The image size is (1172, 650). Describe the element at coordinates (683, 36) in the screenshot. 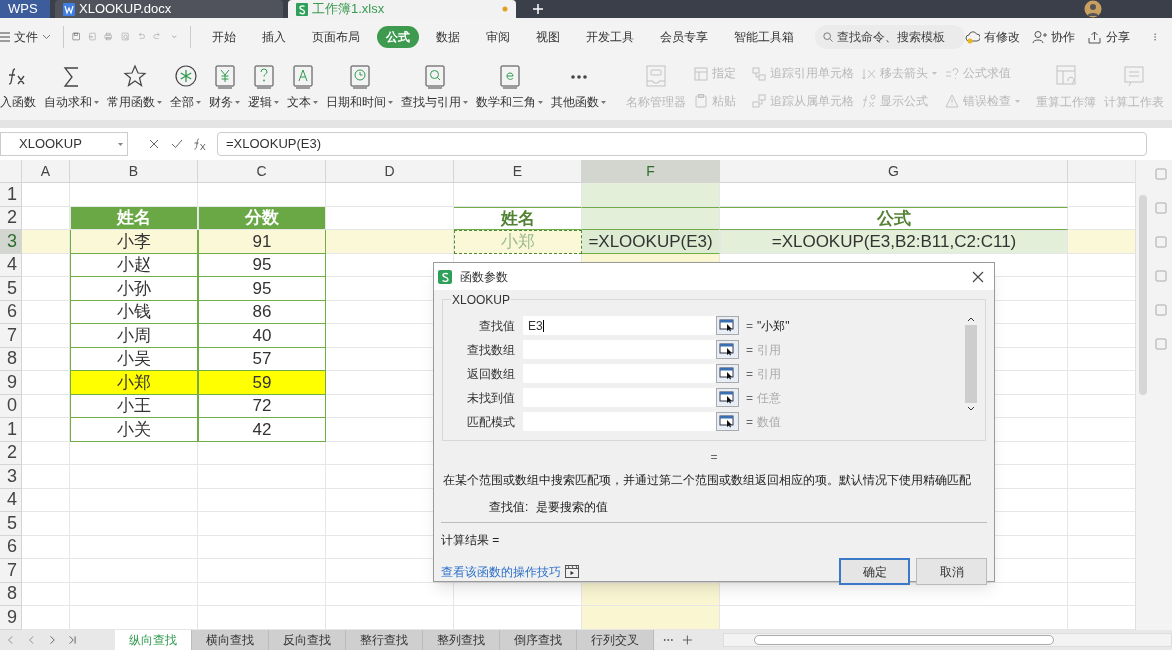

I see `ribbon-tab: 会员专享` at that location.